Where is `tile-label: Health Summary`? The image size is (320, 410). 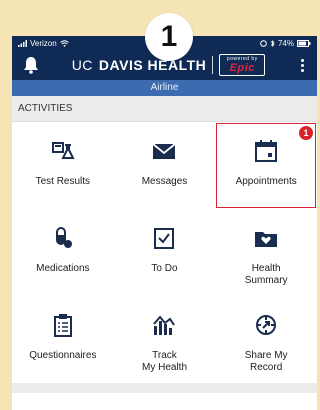 tile-label: Health Summary is located at coordinates (266, 274).